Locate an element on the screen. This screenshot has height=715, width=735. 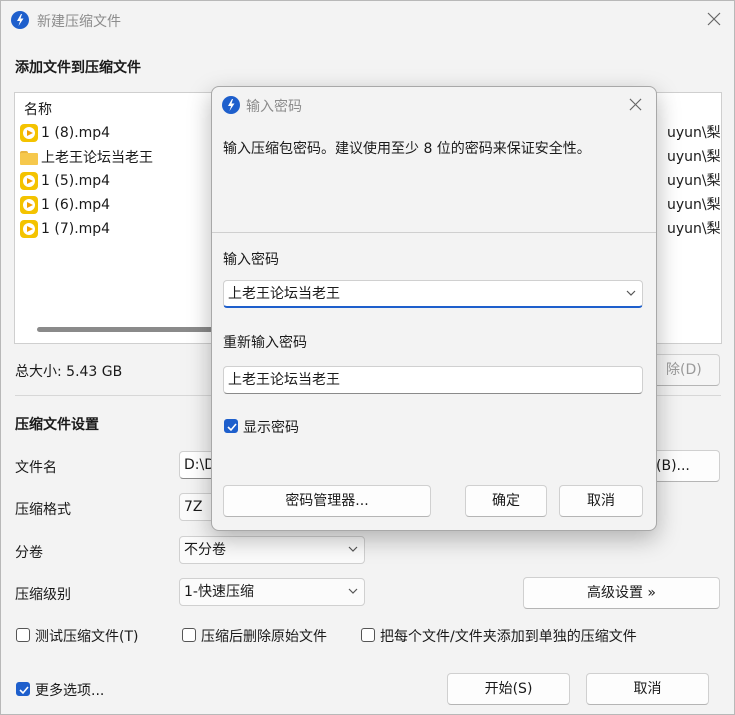
file-row: 1 (6).mp4 is located at coordinates (65, 205).